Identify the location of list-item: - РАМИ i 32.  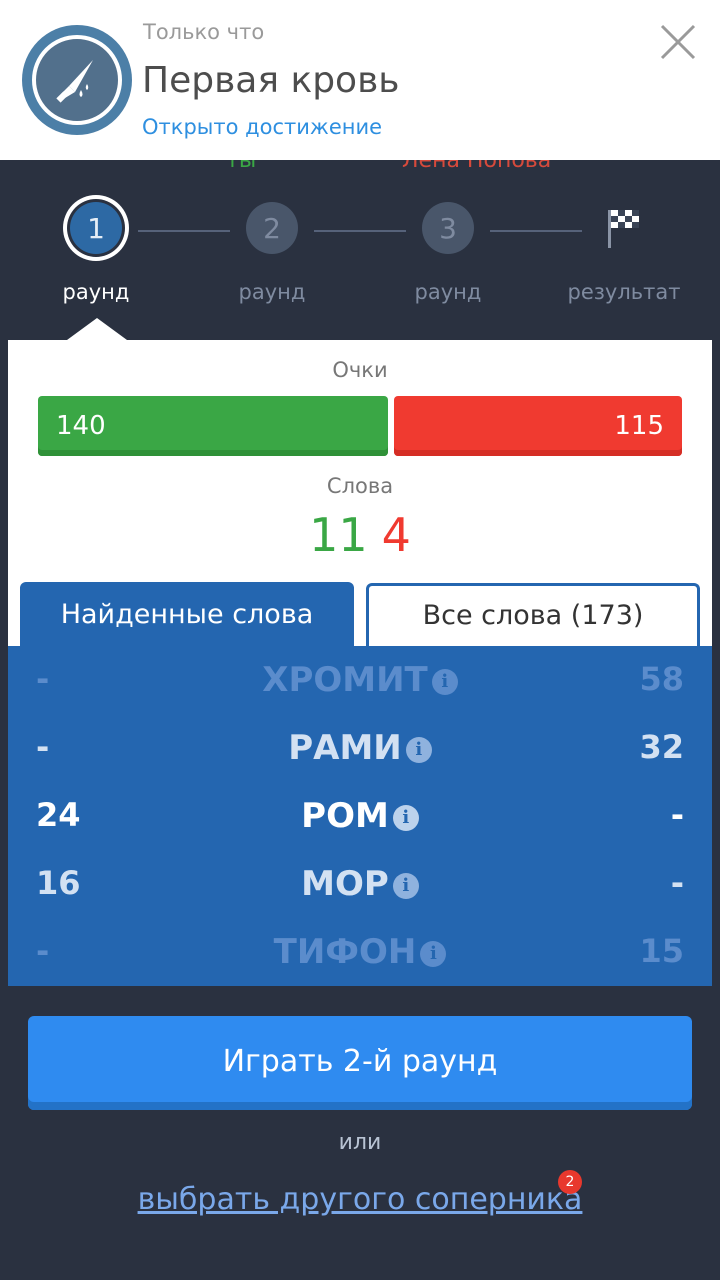
(360, 748).